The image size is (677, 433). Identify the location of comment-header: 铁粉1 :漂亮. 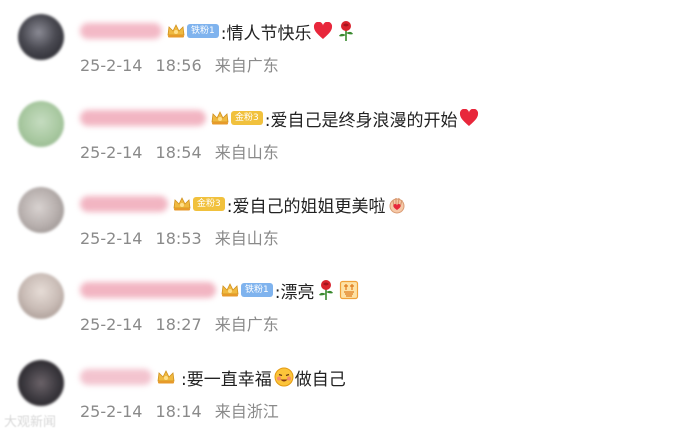
(220, 290).